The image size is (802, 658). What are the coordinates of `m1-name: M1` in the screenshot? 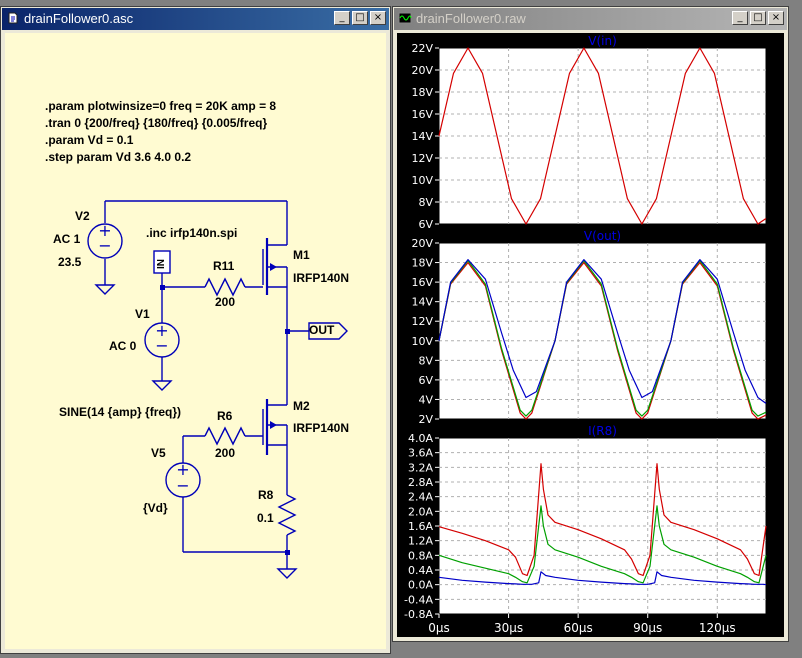 It's located at (301, 255).